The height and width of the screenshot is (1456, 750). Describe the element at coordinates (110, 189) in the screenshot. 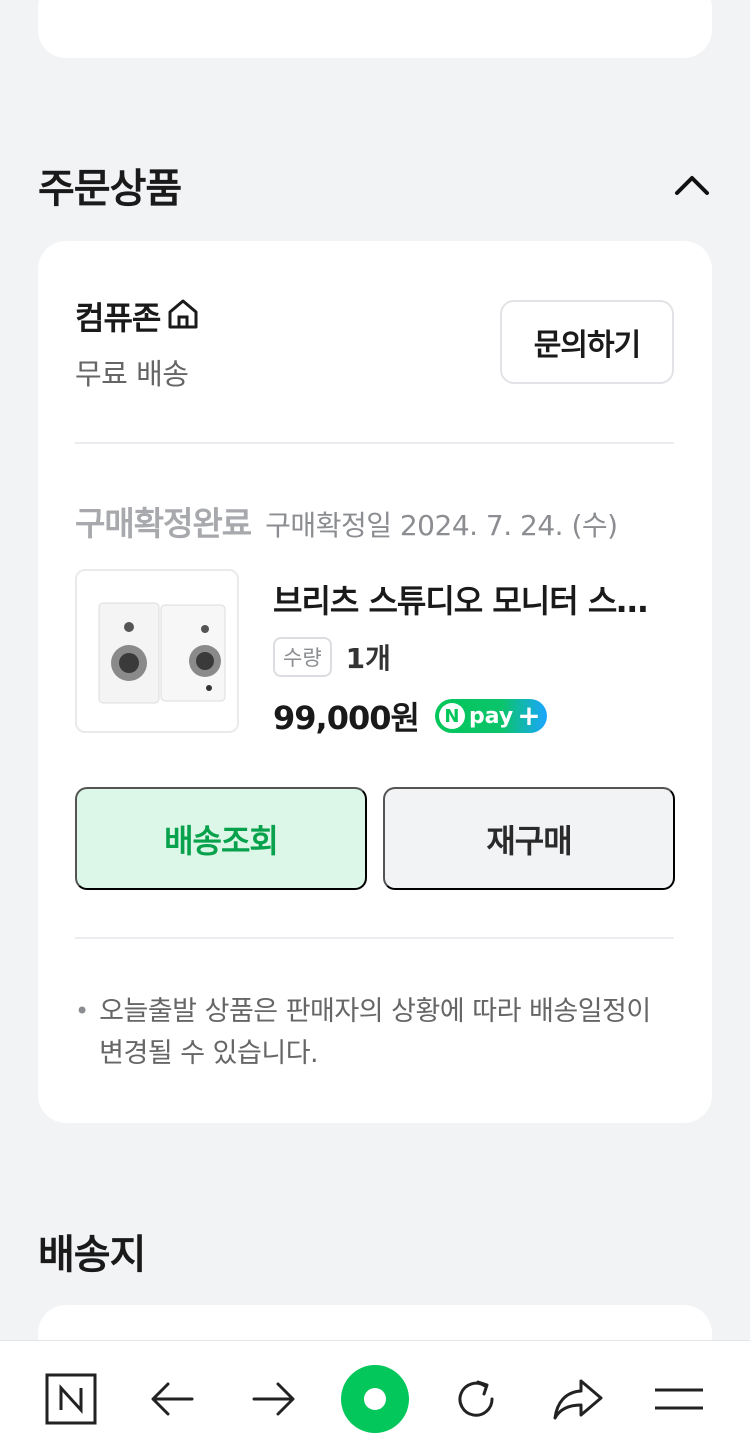

I see `order-section-title: 주문상품` at that location.